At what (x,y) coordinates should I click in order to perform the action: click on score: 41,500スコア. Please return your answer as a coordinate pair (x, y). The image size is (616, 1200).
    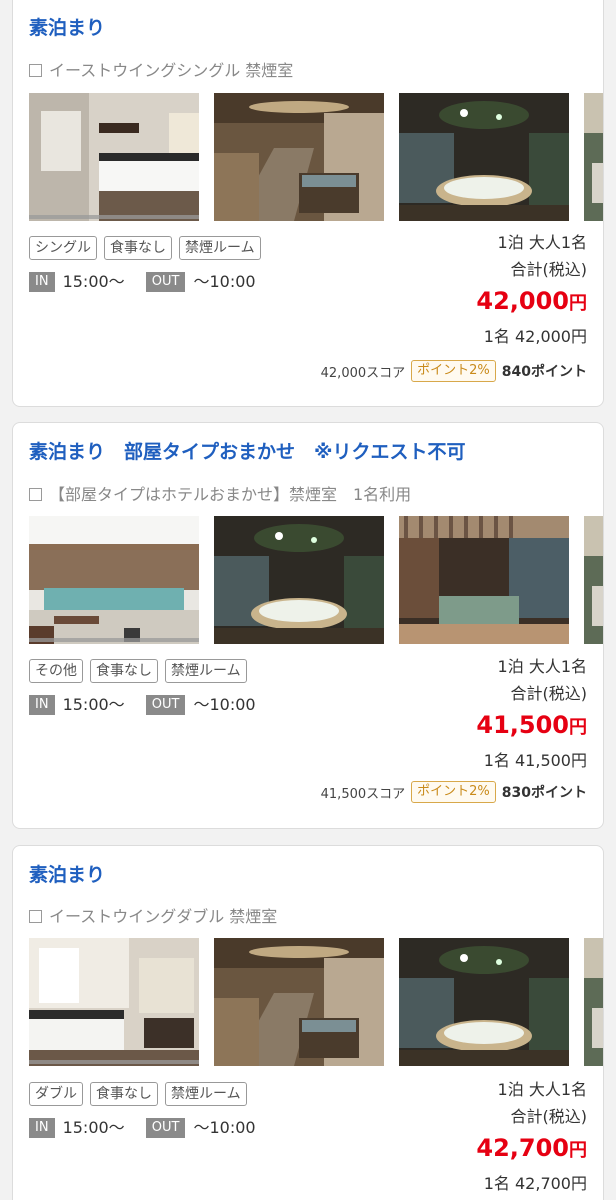
    Looking at the image, I should click on (363, 794).